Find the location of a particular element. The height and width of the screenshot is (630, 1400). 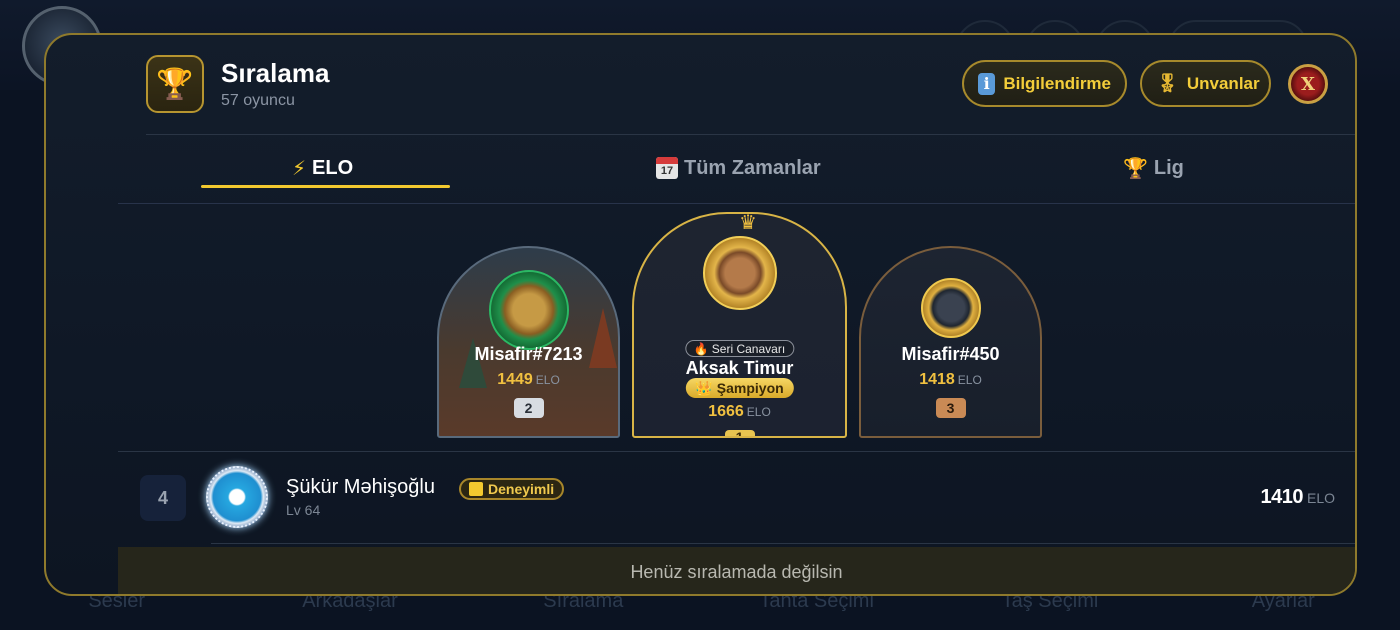

tab-elo: ⚡ ELO is located at coordinates (322, 168).